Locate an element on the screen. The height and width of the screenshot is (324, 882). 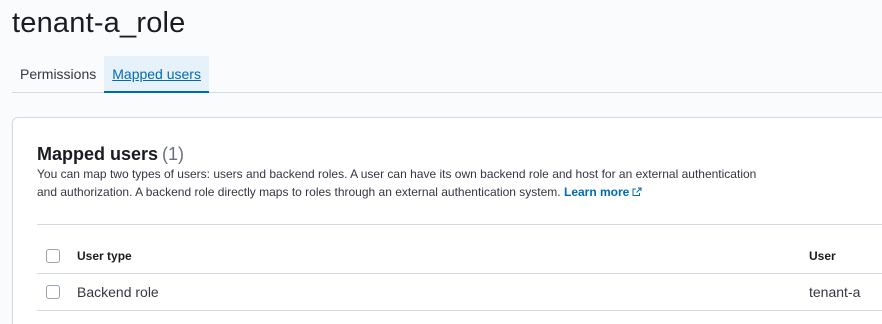
tab-mapped-users: Mapped users is located at coordinates (156, 74).